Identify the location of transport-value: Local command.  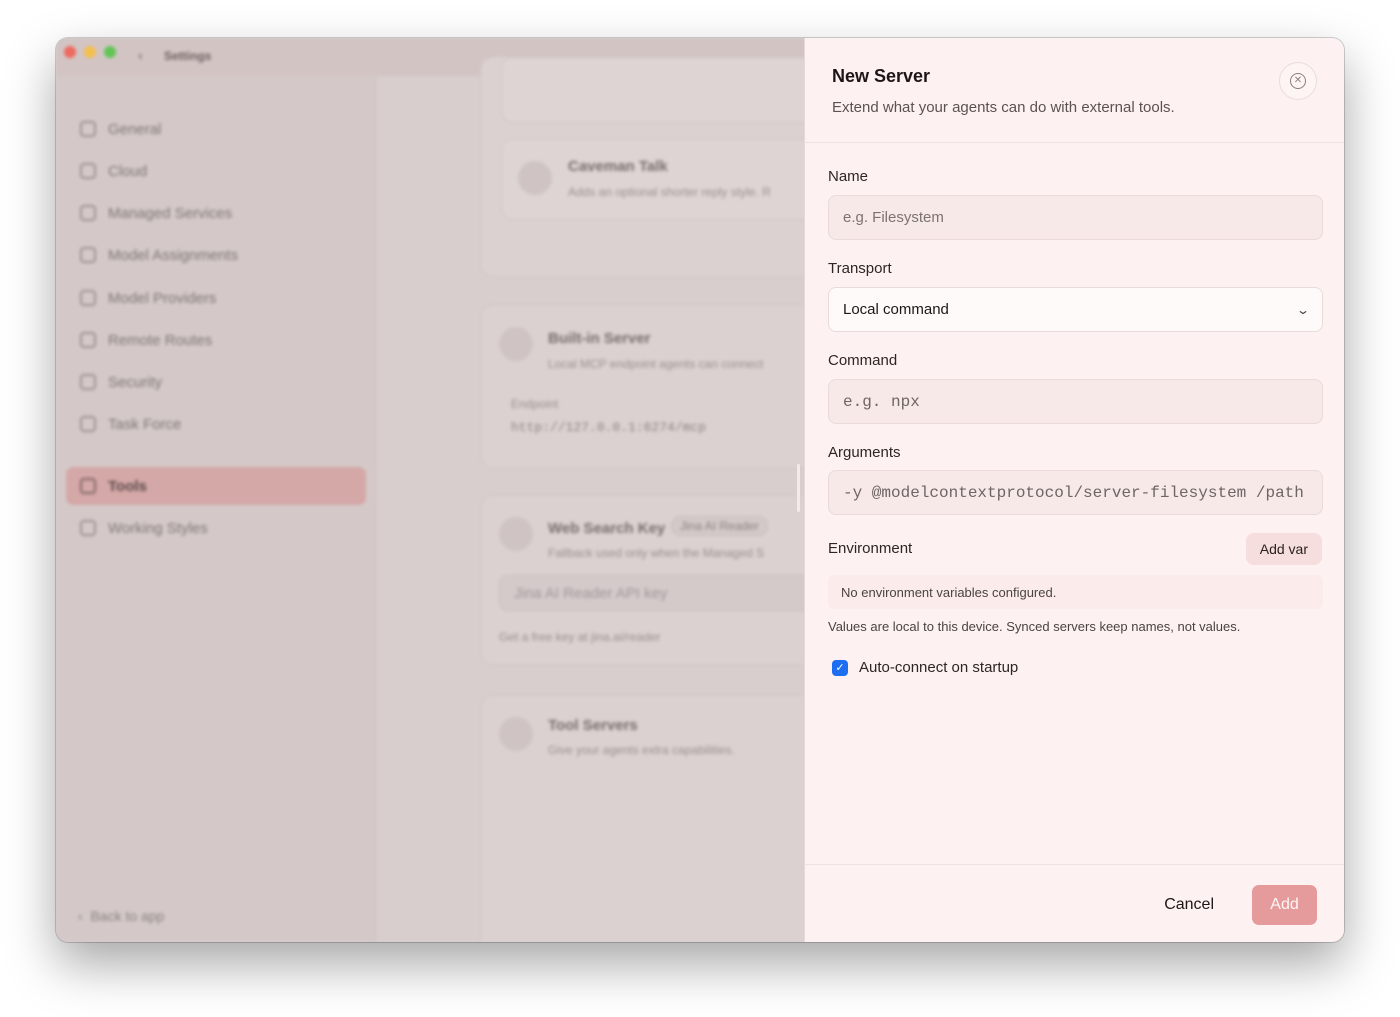
(896, 309).